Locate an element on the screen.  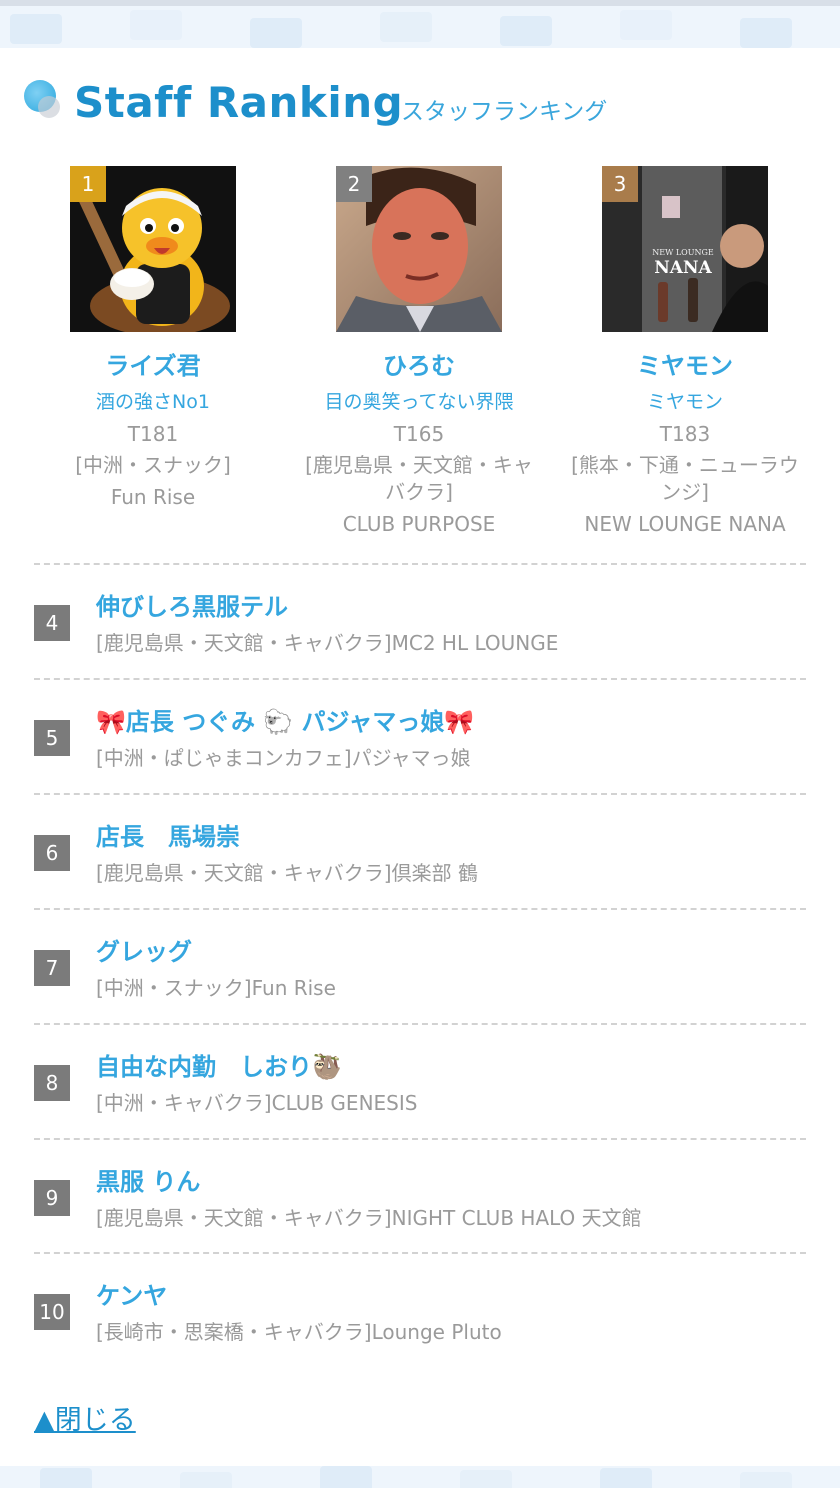
staff-catchphrase: 酒の強さNo1 is located at coordinates (153, 402).